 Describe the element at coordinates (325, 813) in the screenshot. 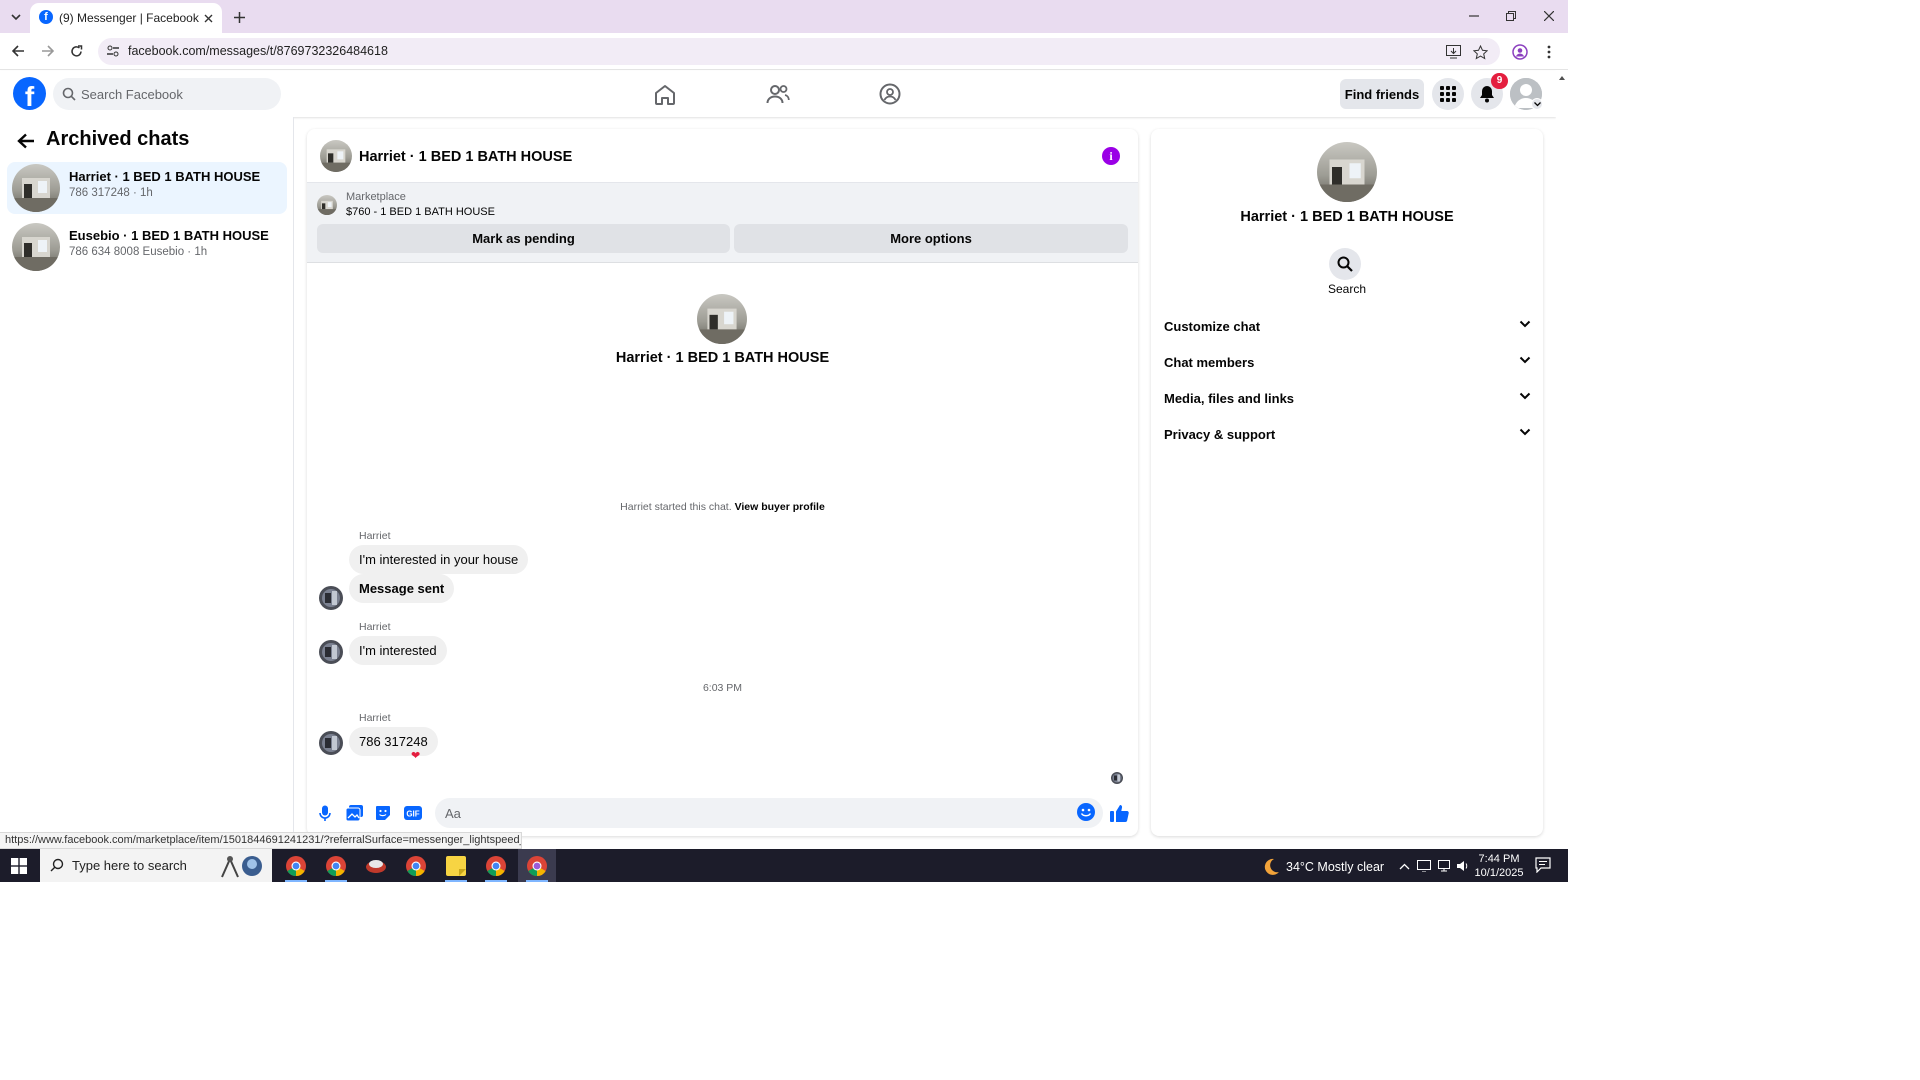

I see `microphone-icon` at that location.